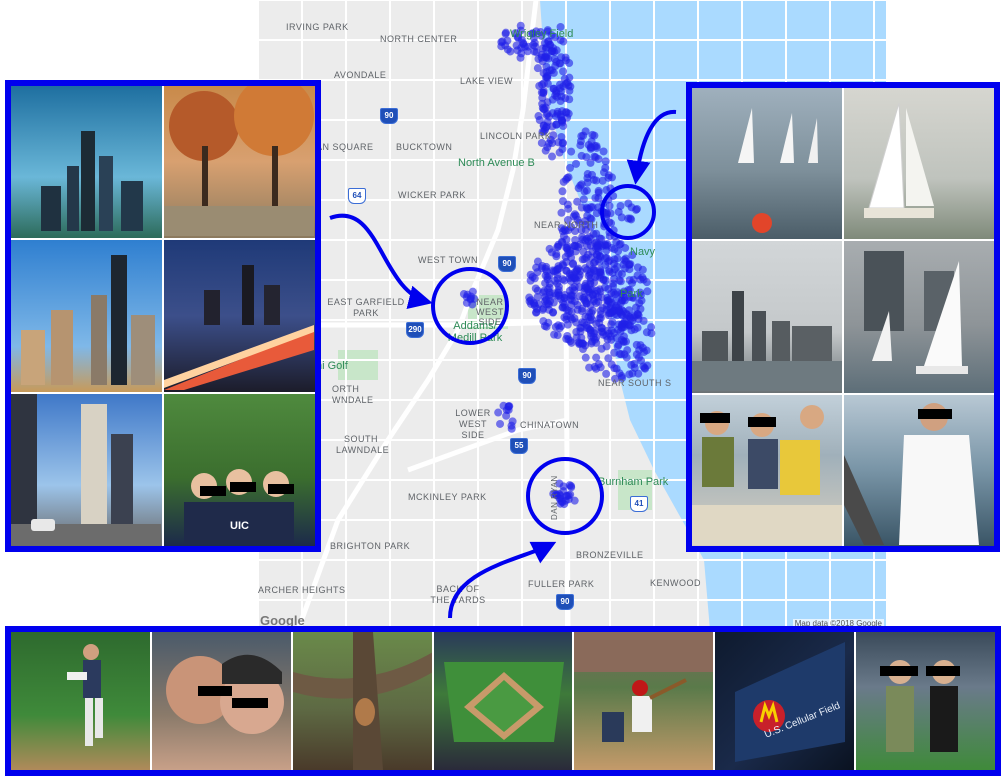 The height and width of the screenshot is (778, 1001). I want to click on photo-white-sailboat, so click(919, 164).